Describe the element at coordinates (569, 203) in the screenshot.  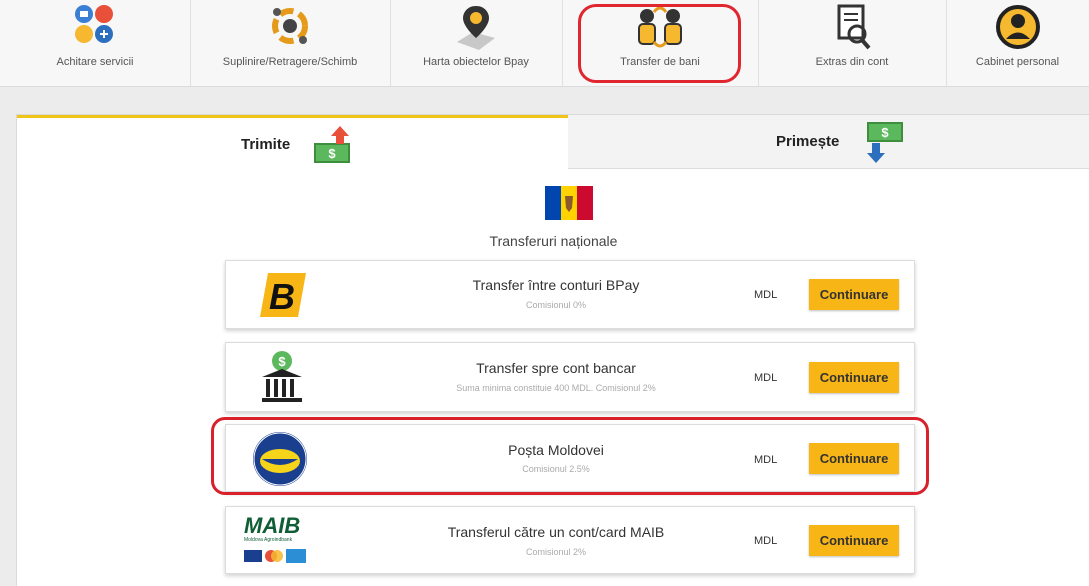
I see `moldova-flag-icon` at that location.